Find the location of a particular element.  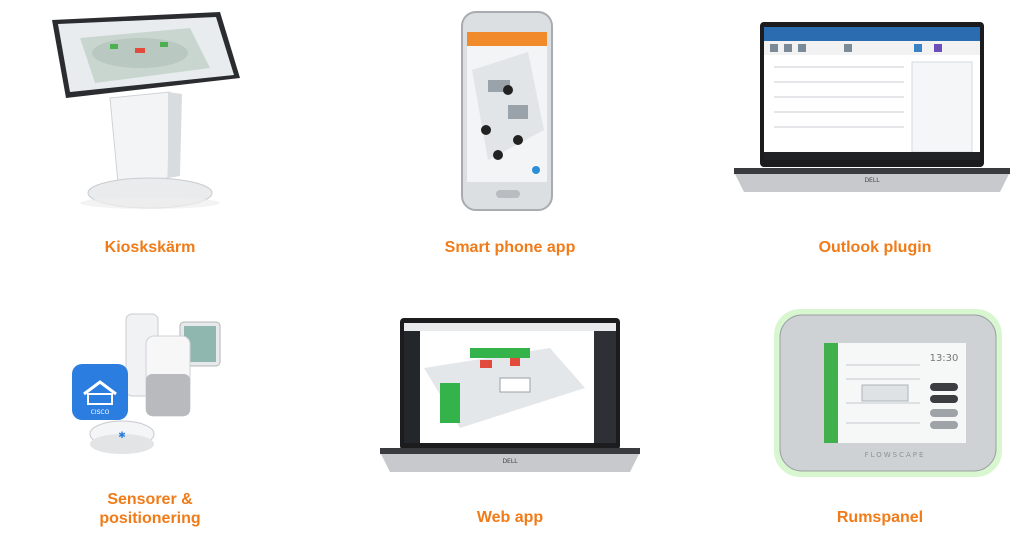

smartphone-image is located at coordinates (507, 111).